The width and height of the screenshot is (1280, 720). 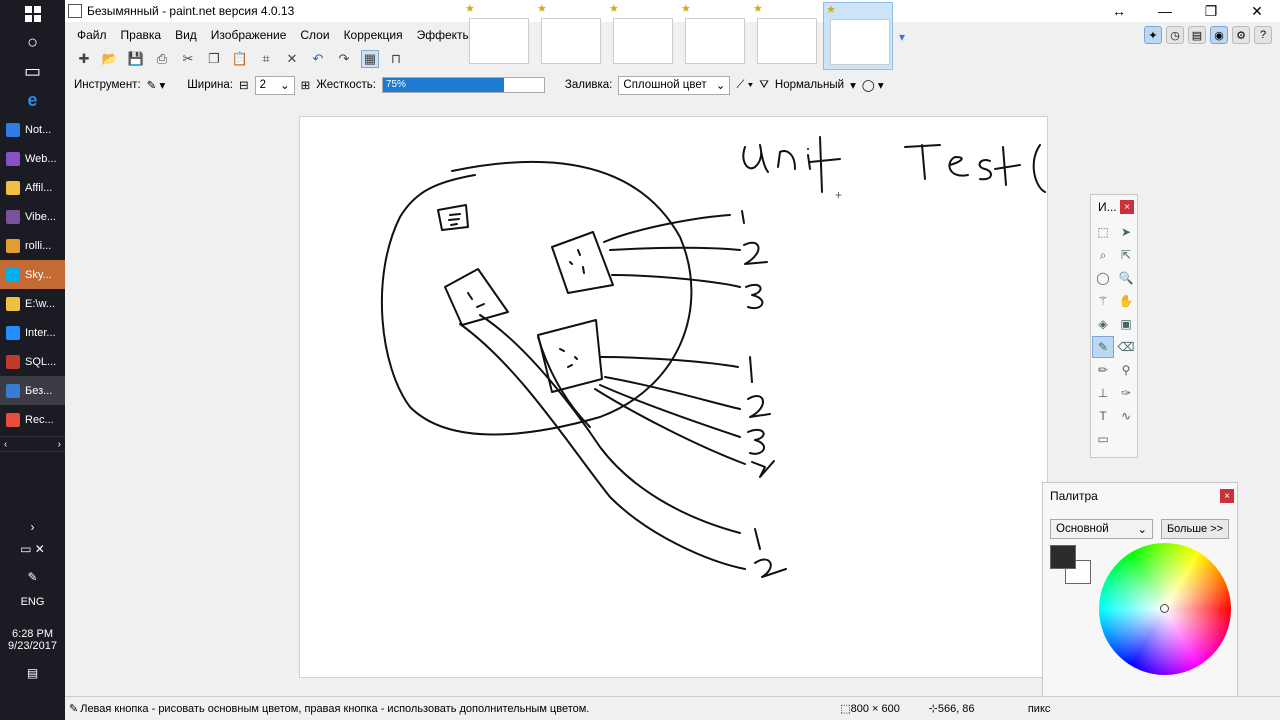 I want to click on crop-icon: ⌗, so click(x=266, y=59).